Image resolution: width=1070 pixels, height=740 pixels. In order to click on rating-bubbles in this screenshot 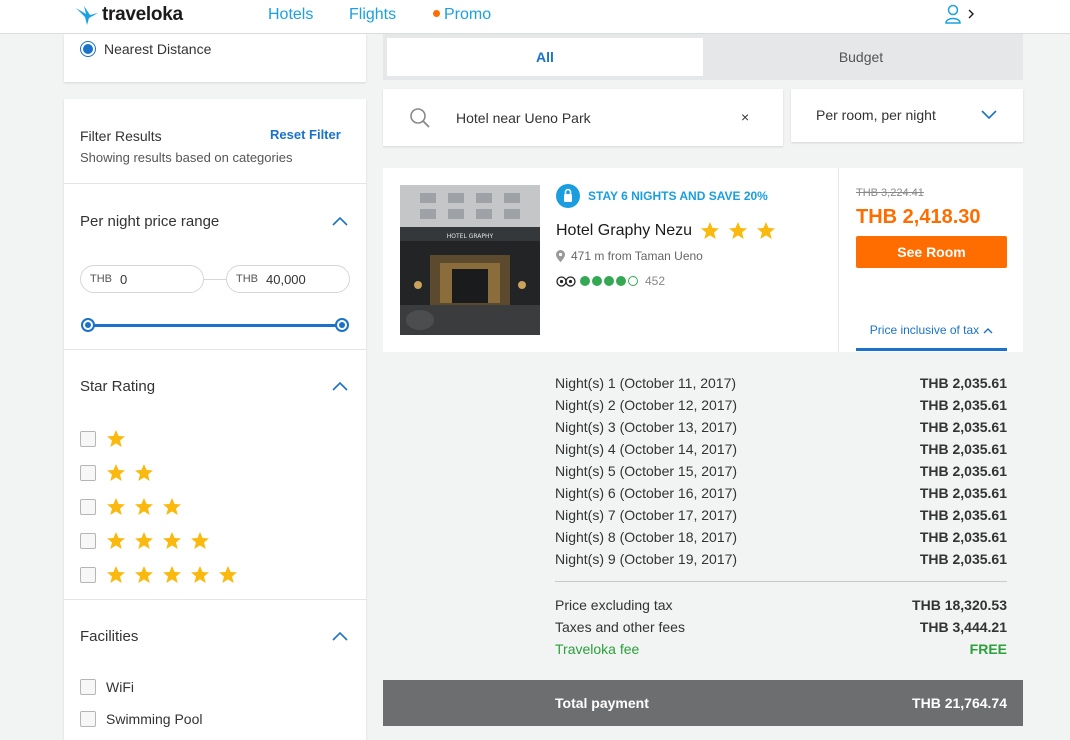, I will do `click(609, 281)`.